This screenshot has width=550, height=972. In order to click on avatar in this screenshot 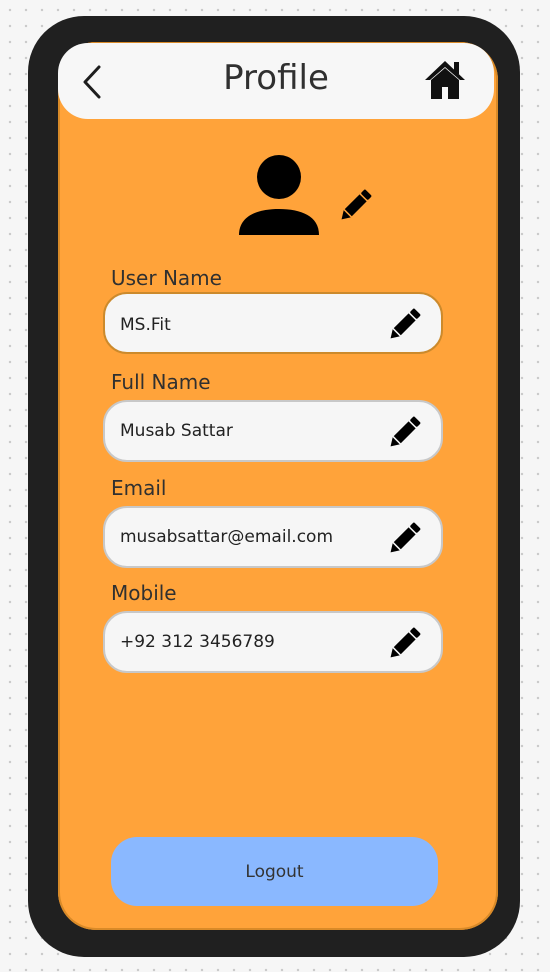, I will do `click(279, 195)`.